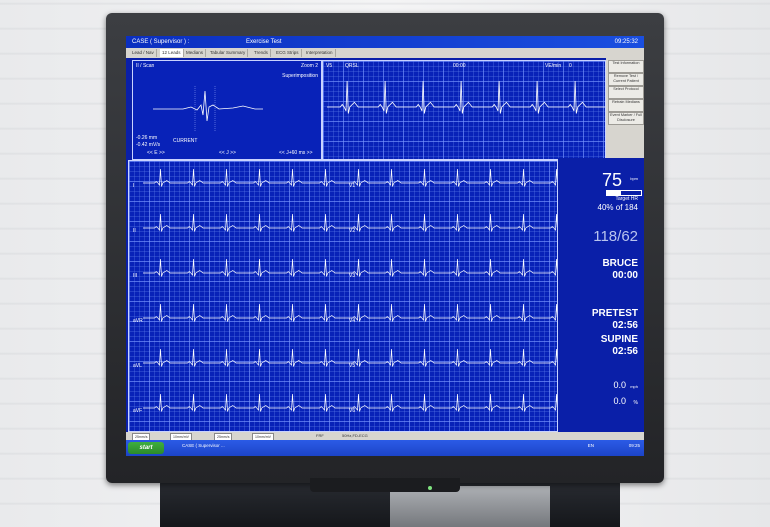 The height and width of the screenshot is (527, 770). Describe the element at coordinates (172, 53) in the screenshot. I see `tab-12-leads: 12 Leads` at that location.